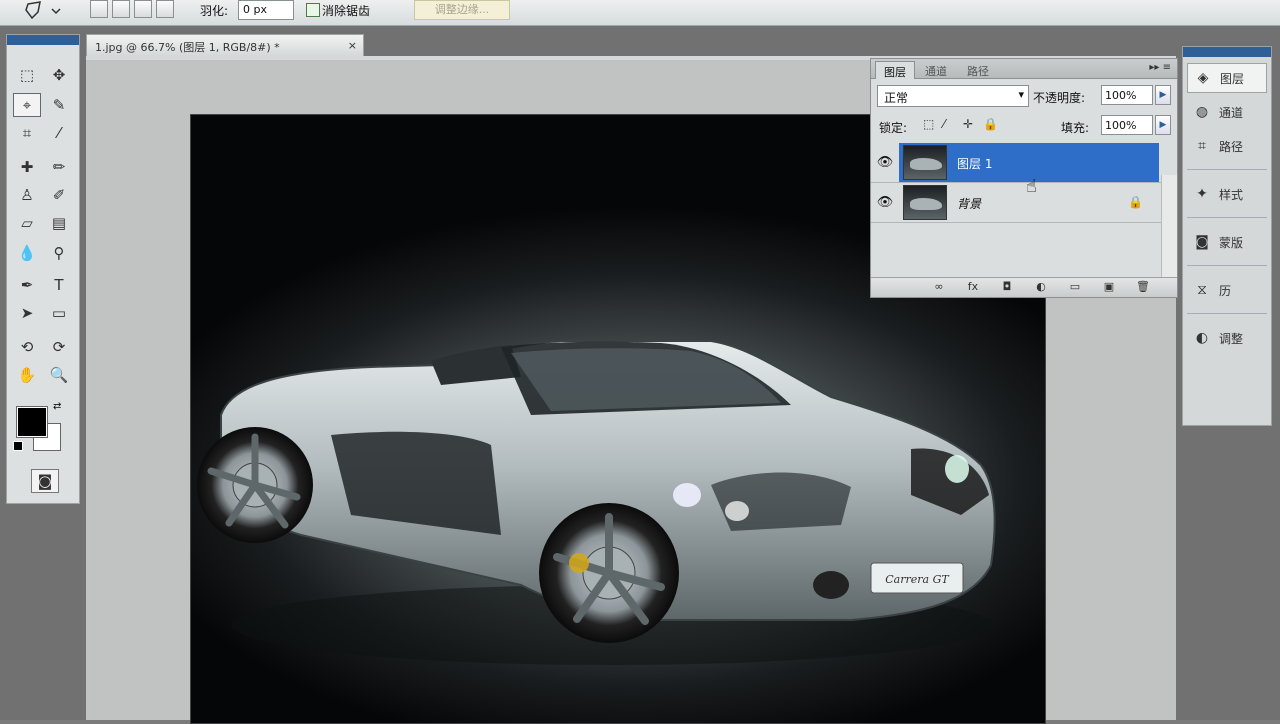  Describe the element at coordinates (43, 40) in the screenshot. I see `toolbox-grip` at that location.